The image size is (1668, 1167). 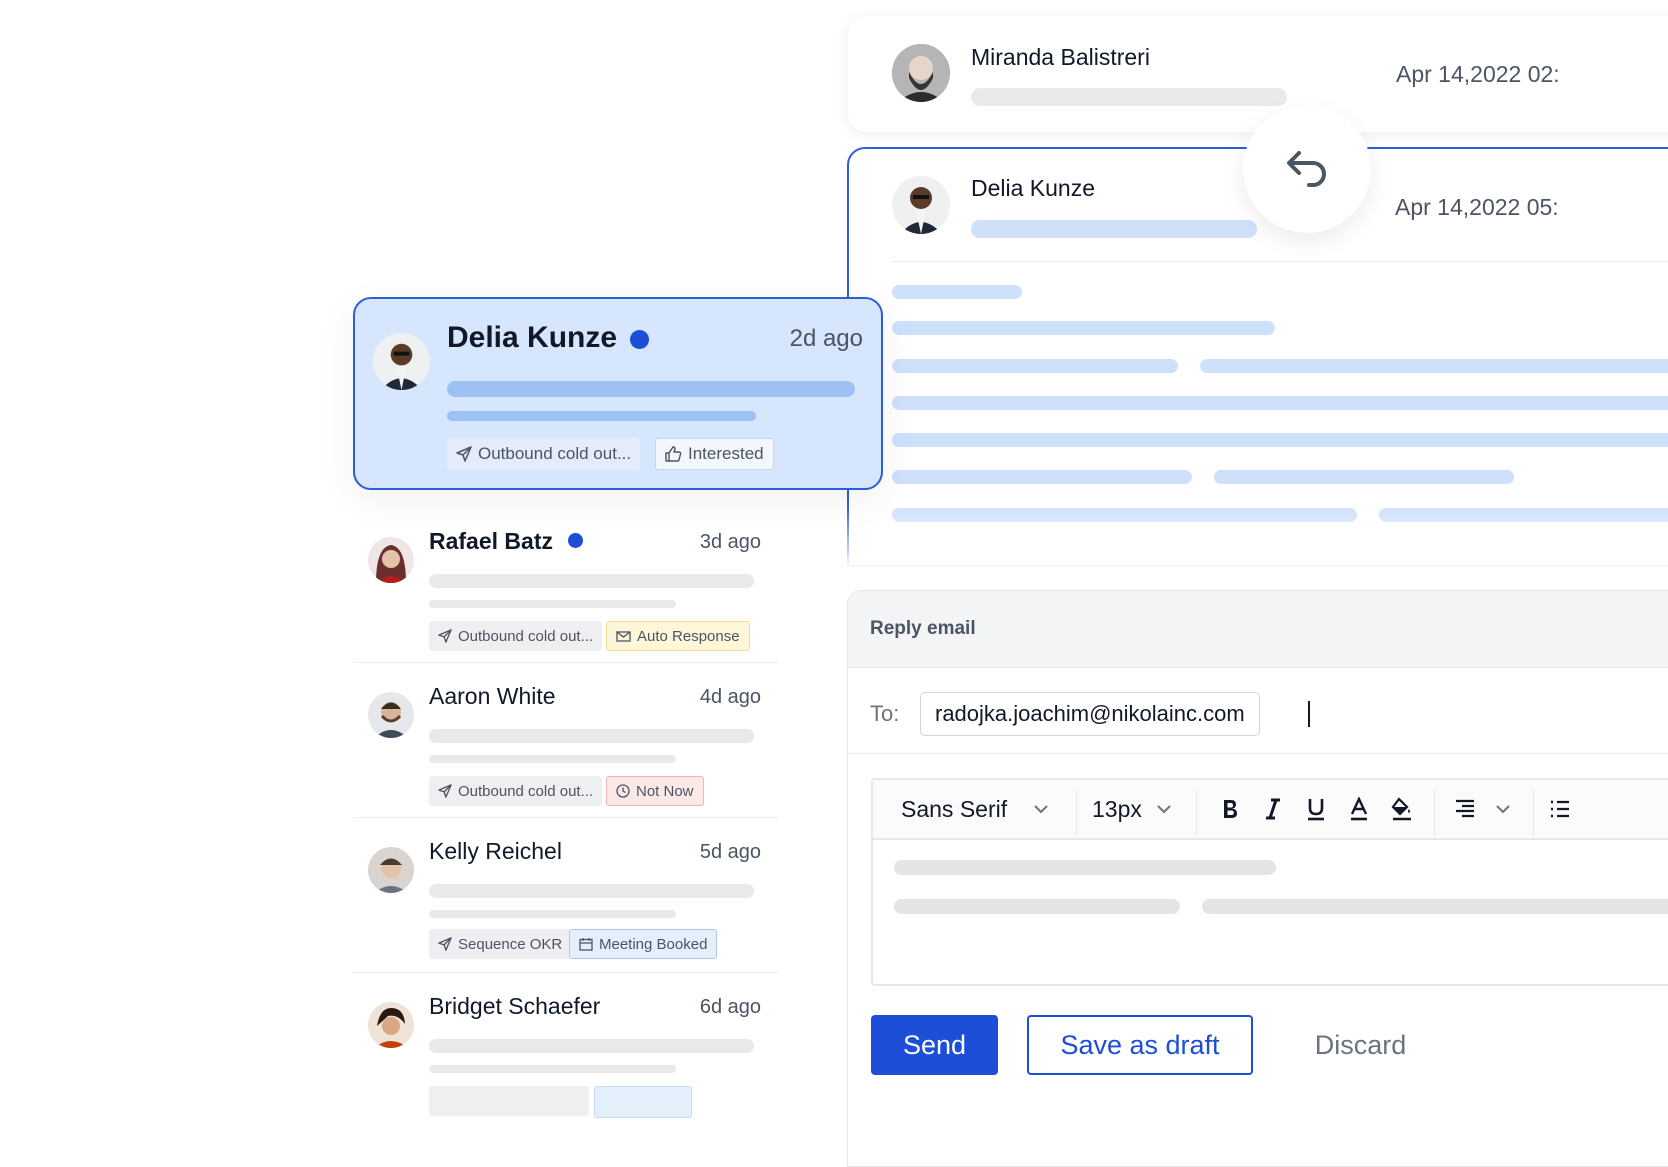 I want to click on font-size-select: 13px, so click(x=1132, y=809).